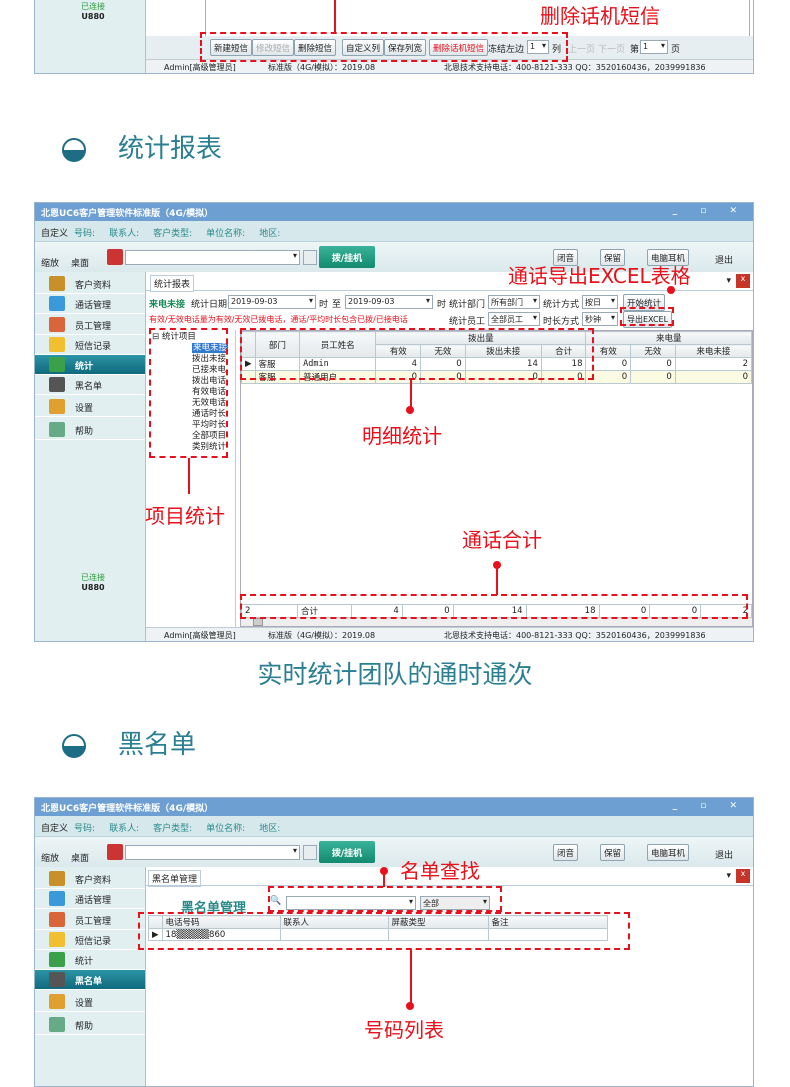  What do you see at coordinates (57, 919) in the screenshot?
I see `staff-icon` at bounding box center [57, 919].